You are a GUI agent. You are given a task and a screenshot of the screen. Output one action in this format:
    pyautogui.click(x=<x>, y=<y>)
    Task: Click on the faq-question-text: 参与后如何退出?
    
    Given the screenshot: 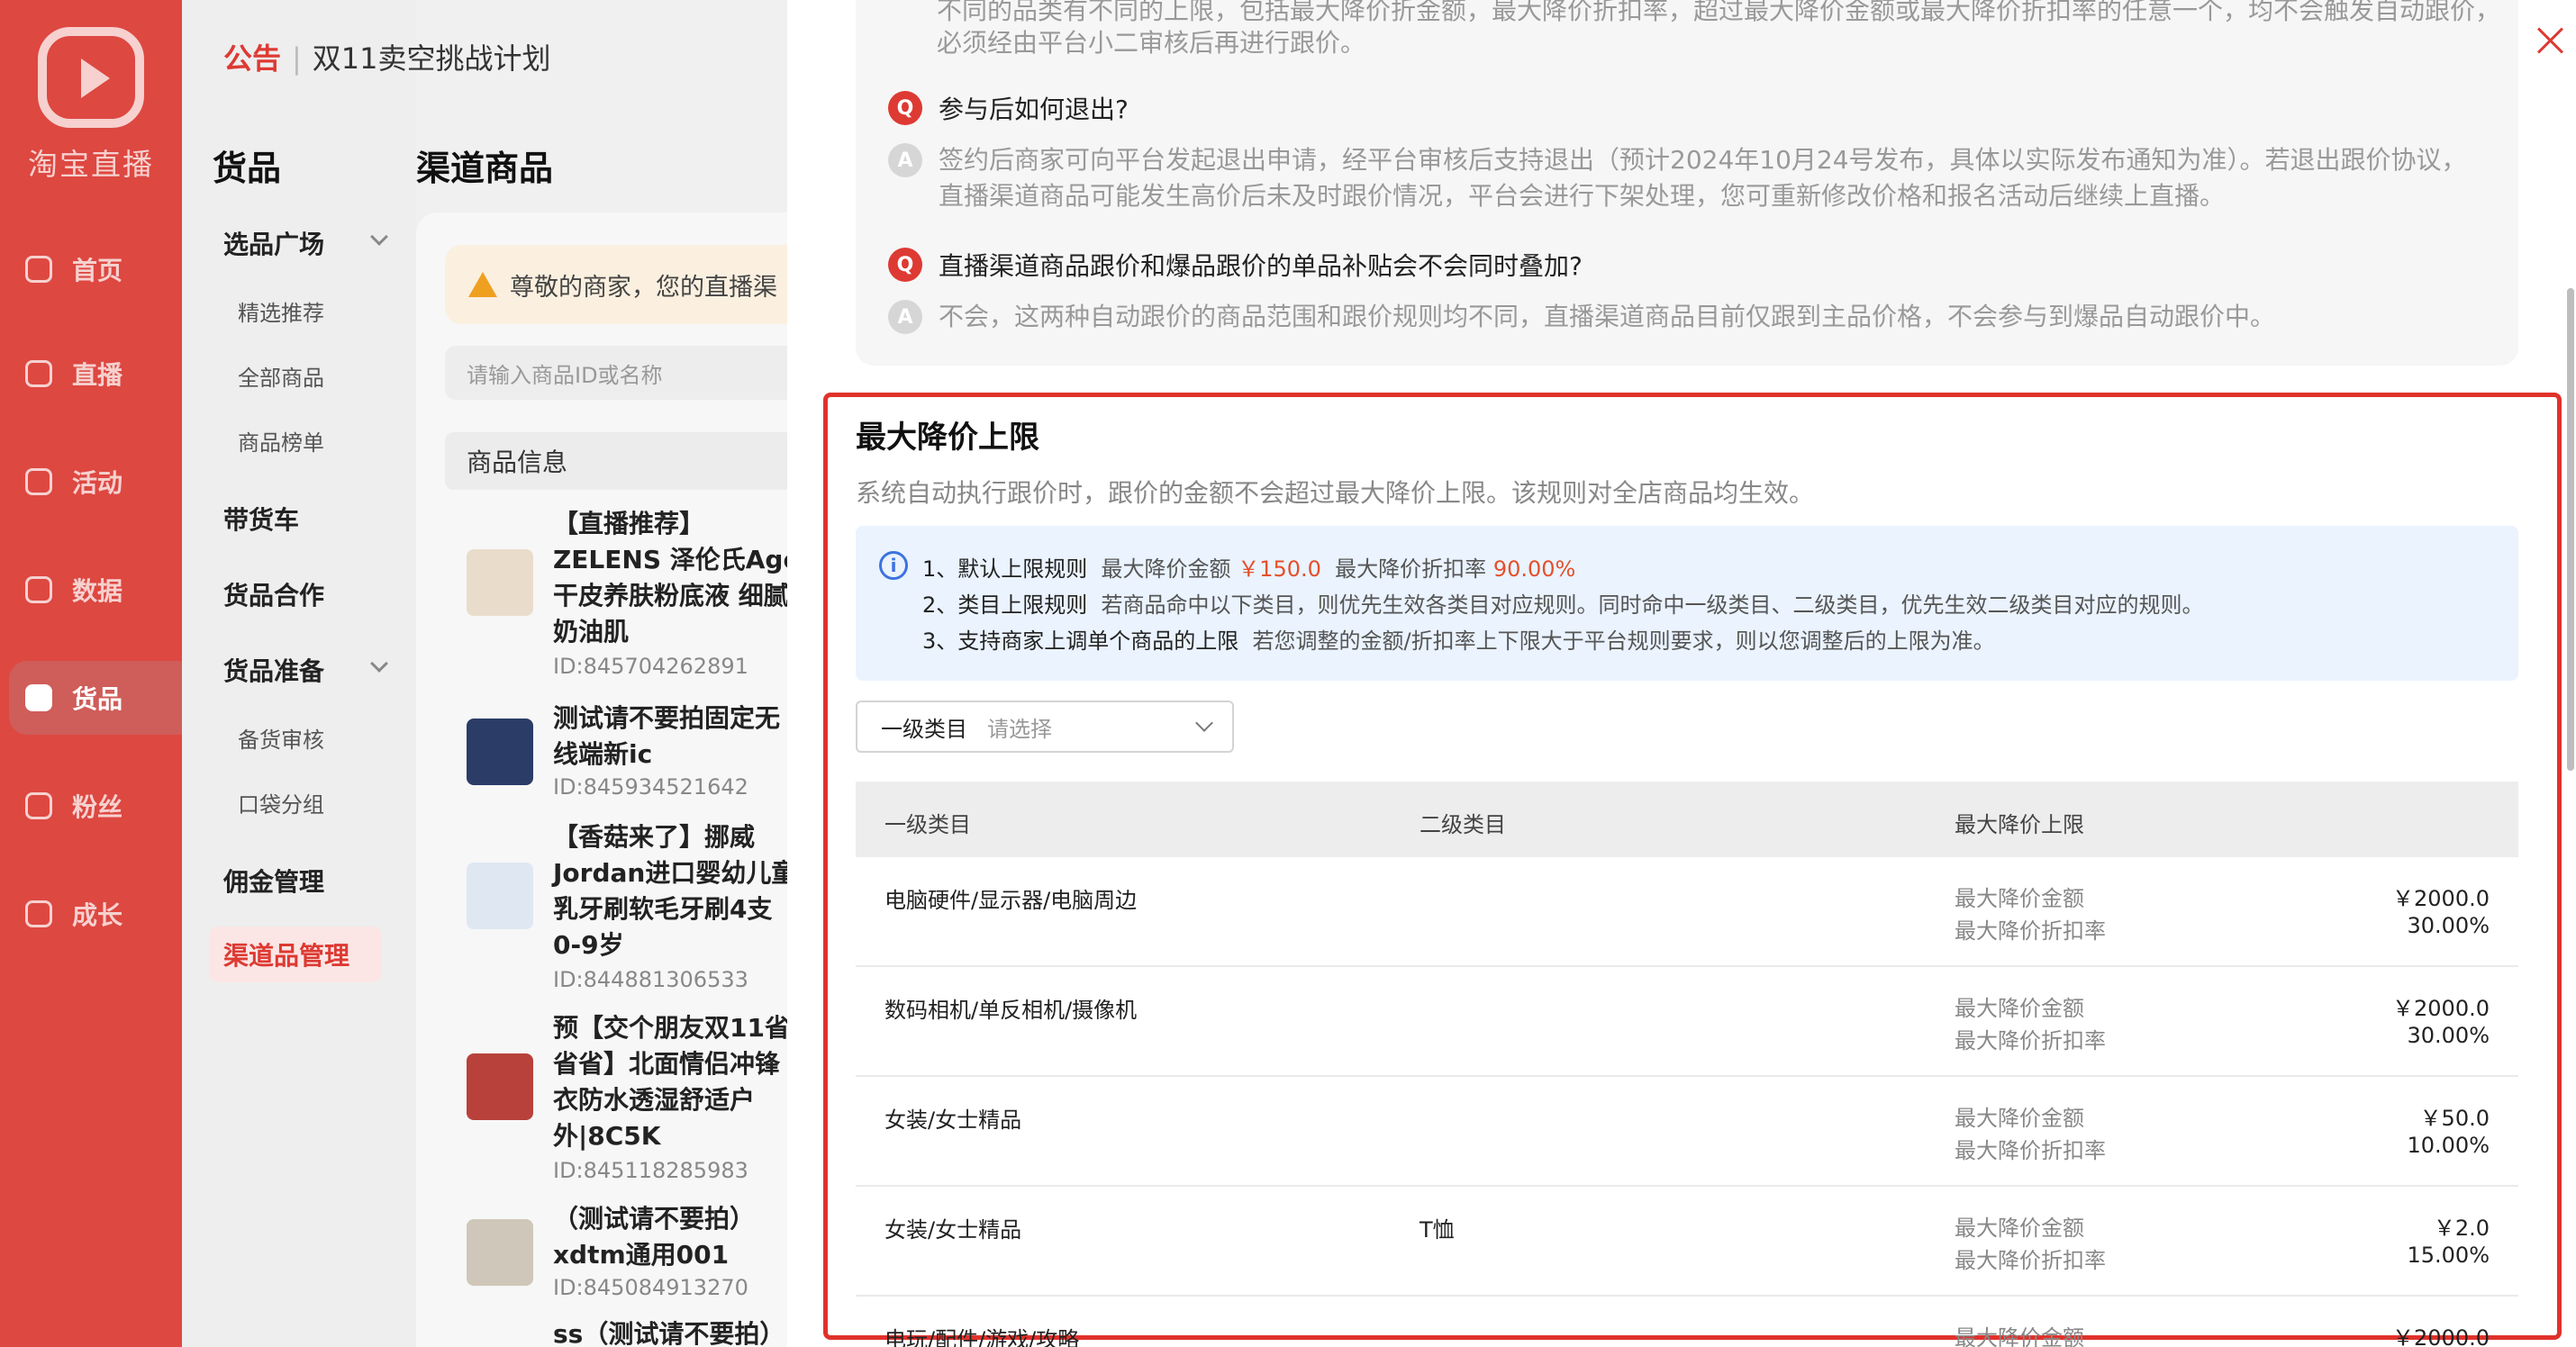 What is the action you would take?
    pyautogui.click(x=1034, y=110)
    